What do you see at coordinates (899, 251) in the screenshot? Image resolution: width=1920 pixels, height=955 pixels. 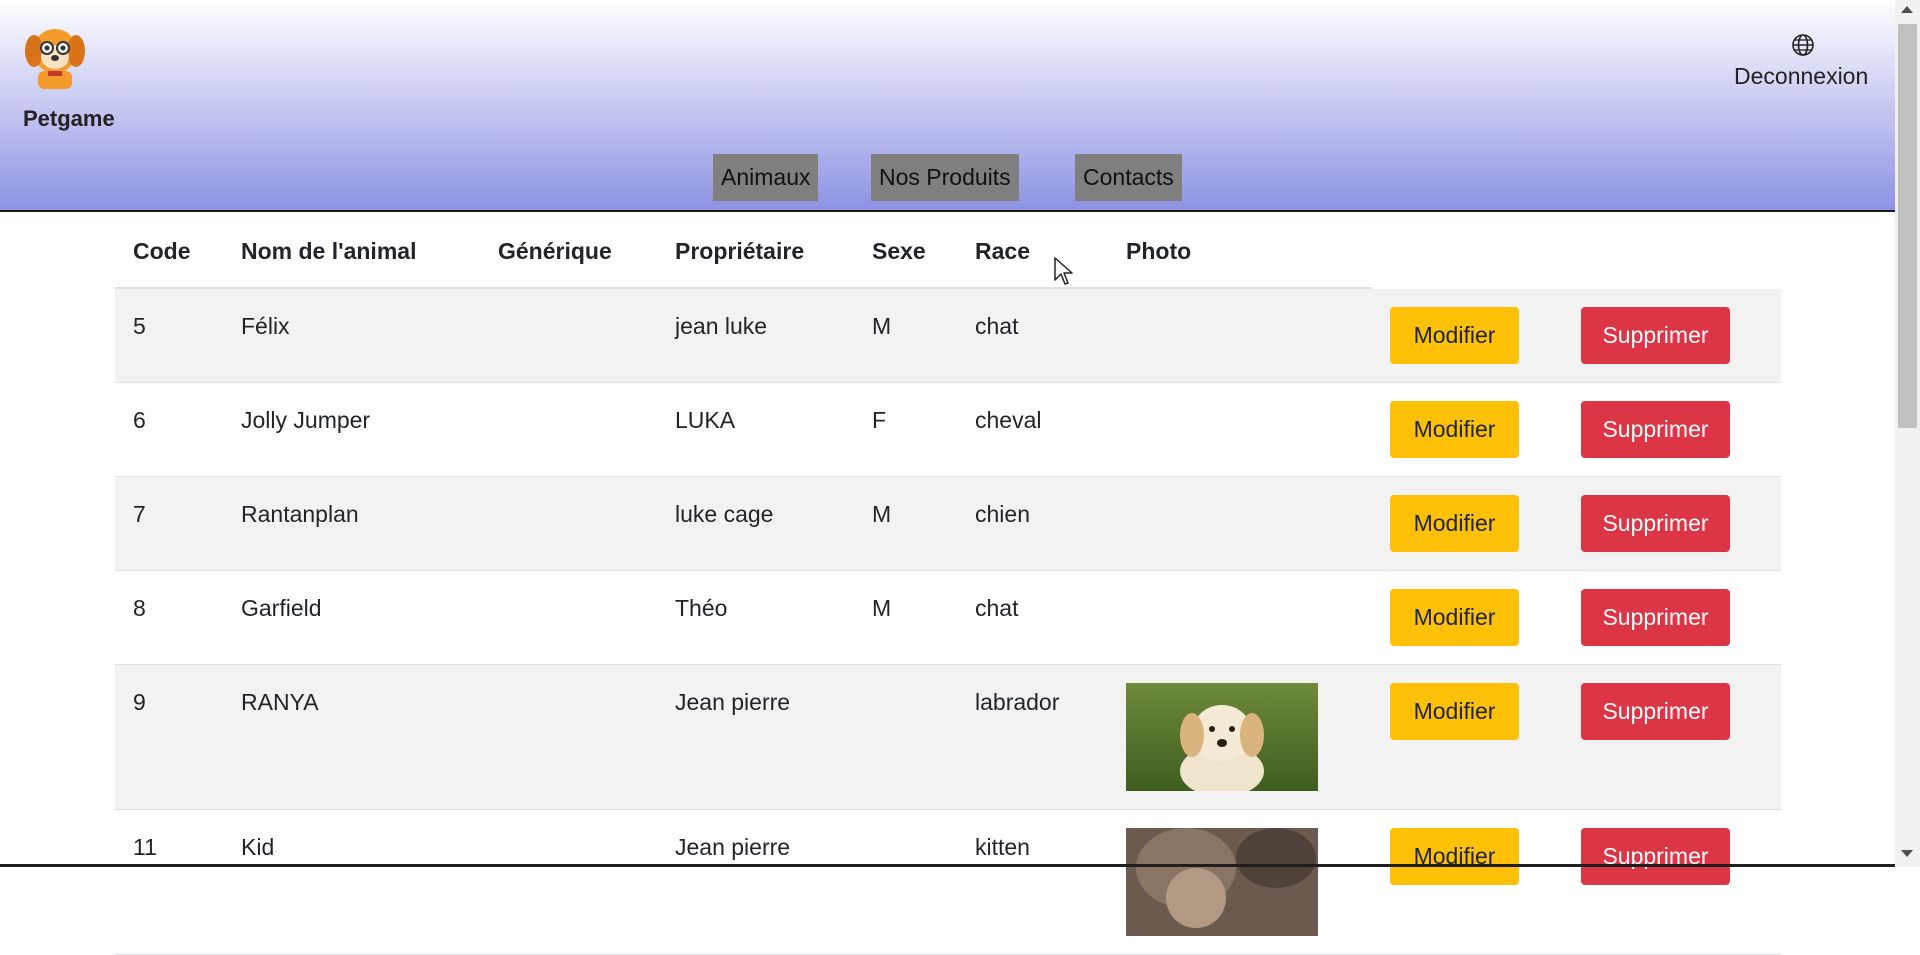 I see `col-sexe: Sexe` at bounding box center [899, 251].